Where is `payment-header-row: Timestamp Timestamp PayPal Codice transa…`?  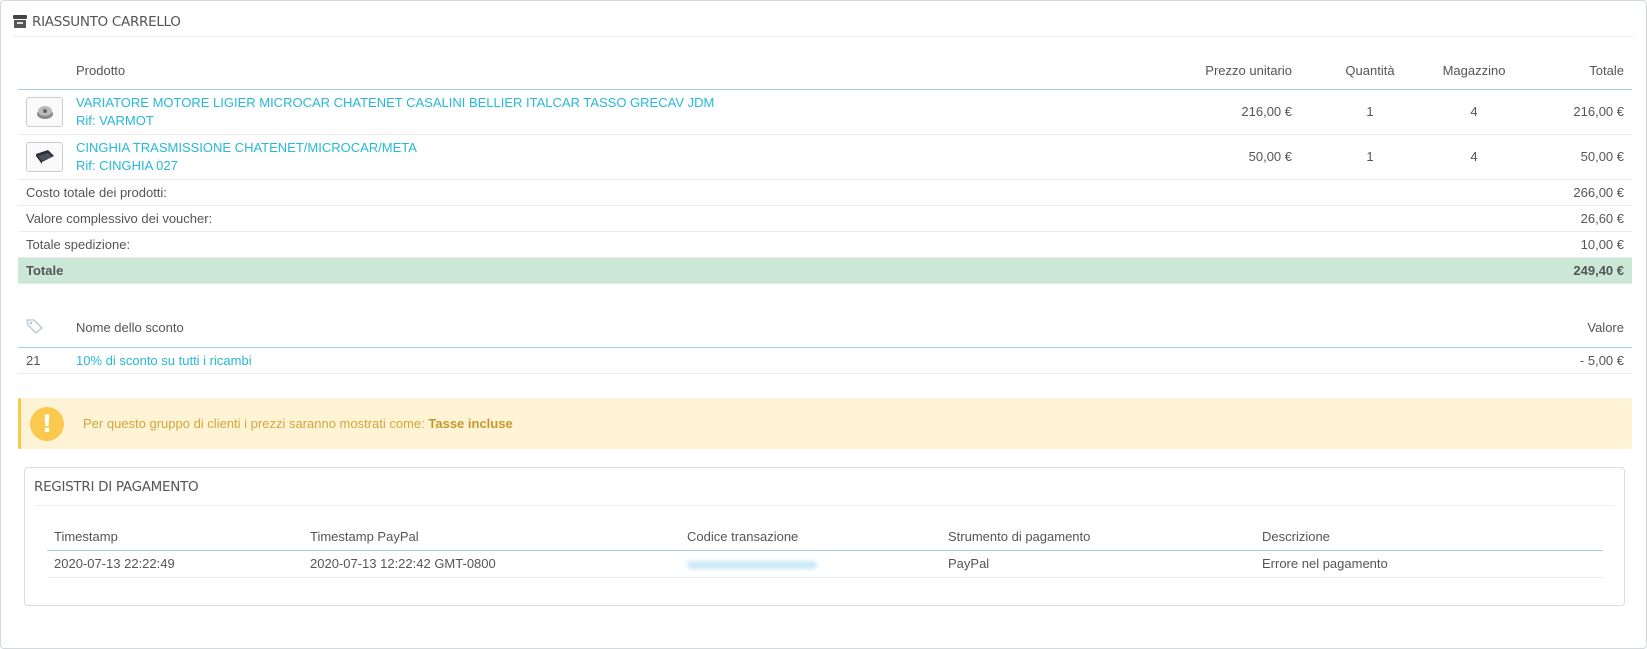
payment-header-row: Timestamp Timestamp PayPal Codice transa… is located at coordinates (825, 537).